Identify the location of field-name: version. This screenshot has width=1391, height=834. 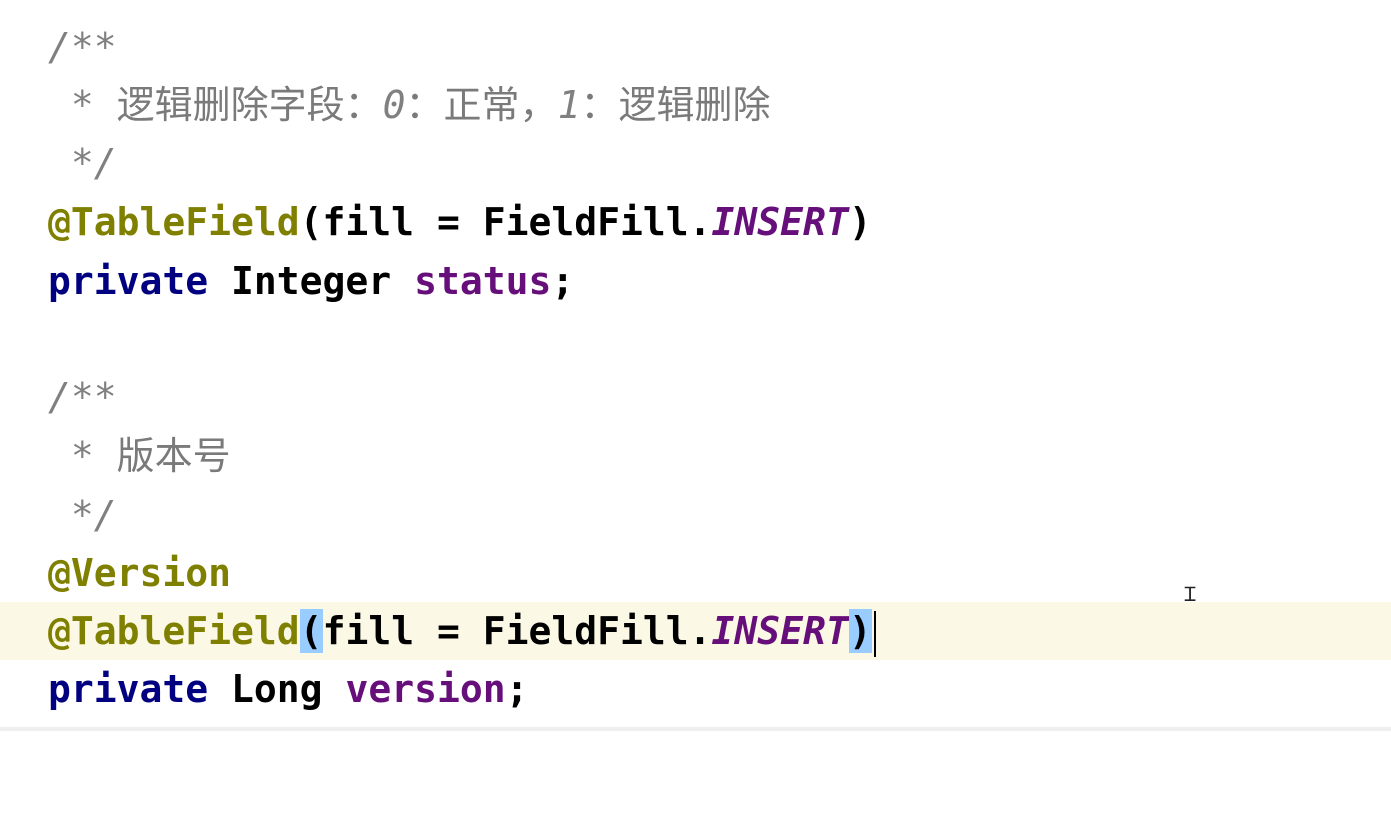
(425, 689).